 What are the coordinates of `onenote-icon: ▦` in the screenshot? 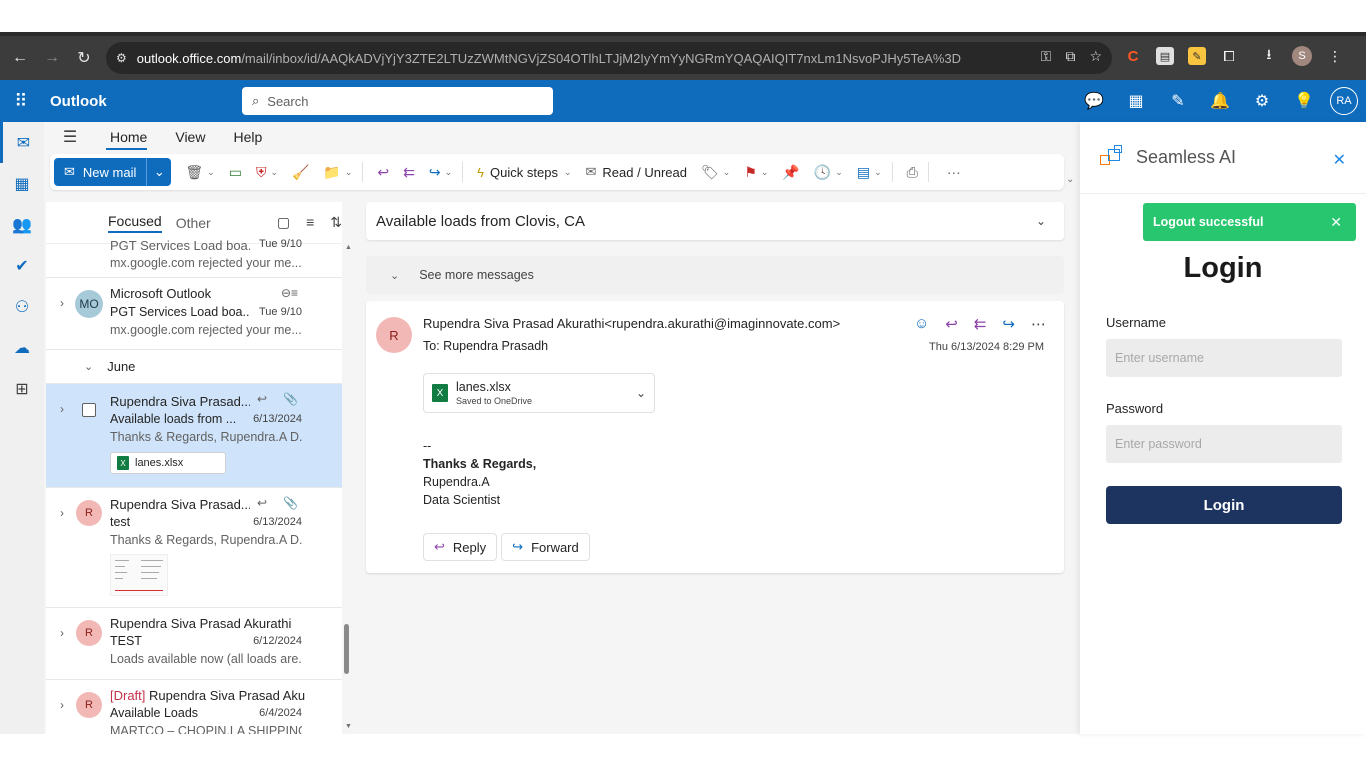 It's located at (1136, 101).